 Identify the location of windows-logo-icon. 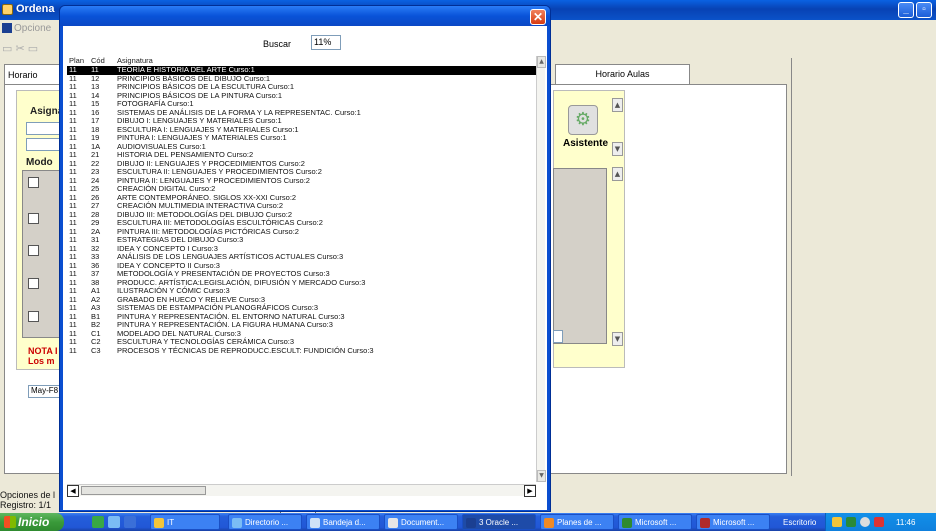
(10, 522).